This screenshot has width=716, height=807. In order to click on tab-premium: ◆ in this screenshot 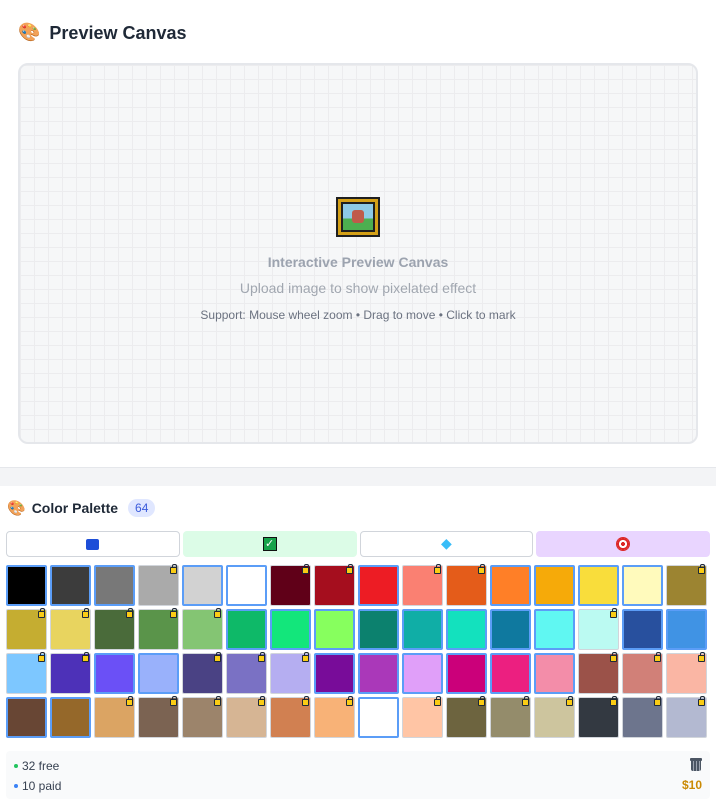, I will do `click(446, 544)`.